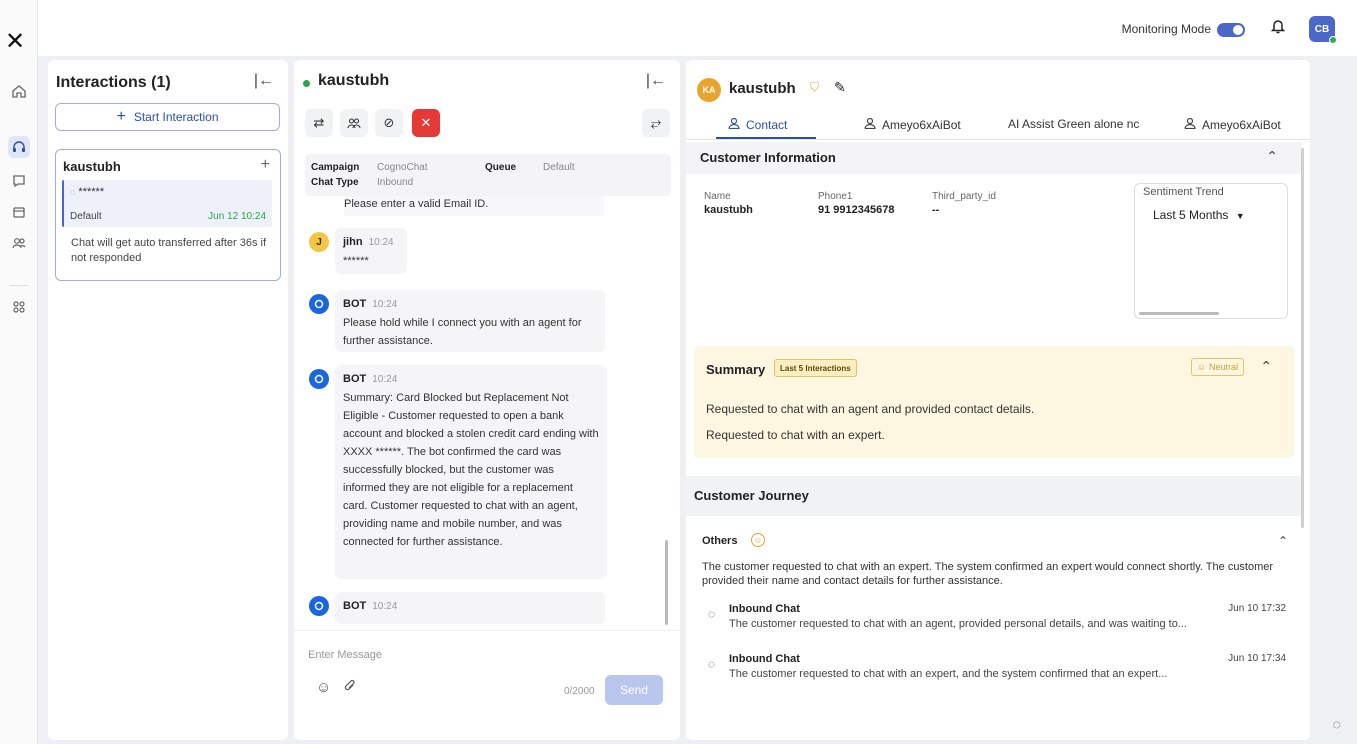 The image size is (1357, 744). Describe the element at coordinates (323, 687) in the screenshot. I see `emoji-icon: ☺` at that location.